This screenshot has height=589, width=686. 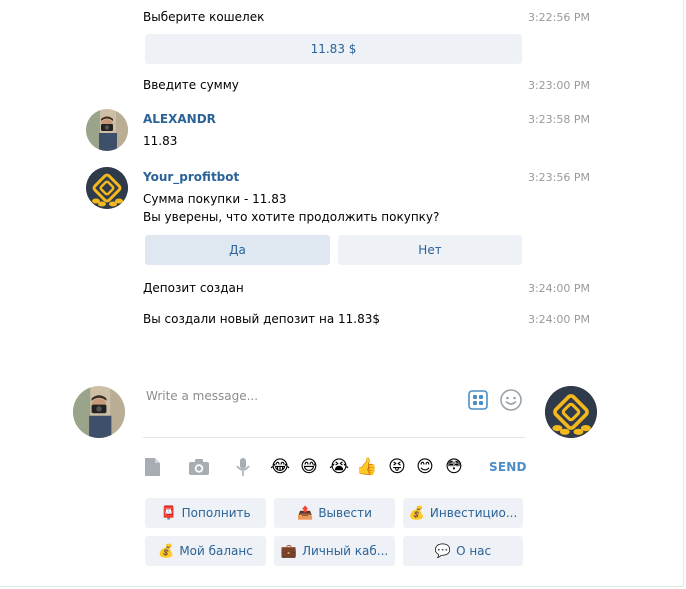 What do you see at coordinates (558, 85) in the screenshot?
I see `message-time: 3:23:00 PM` at bounding box center [558, 85].